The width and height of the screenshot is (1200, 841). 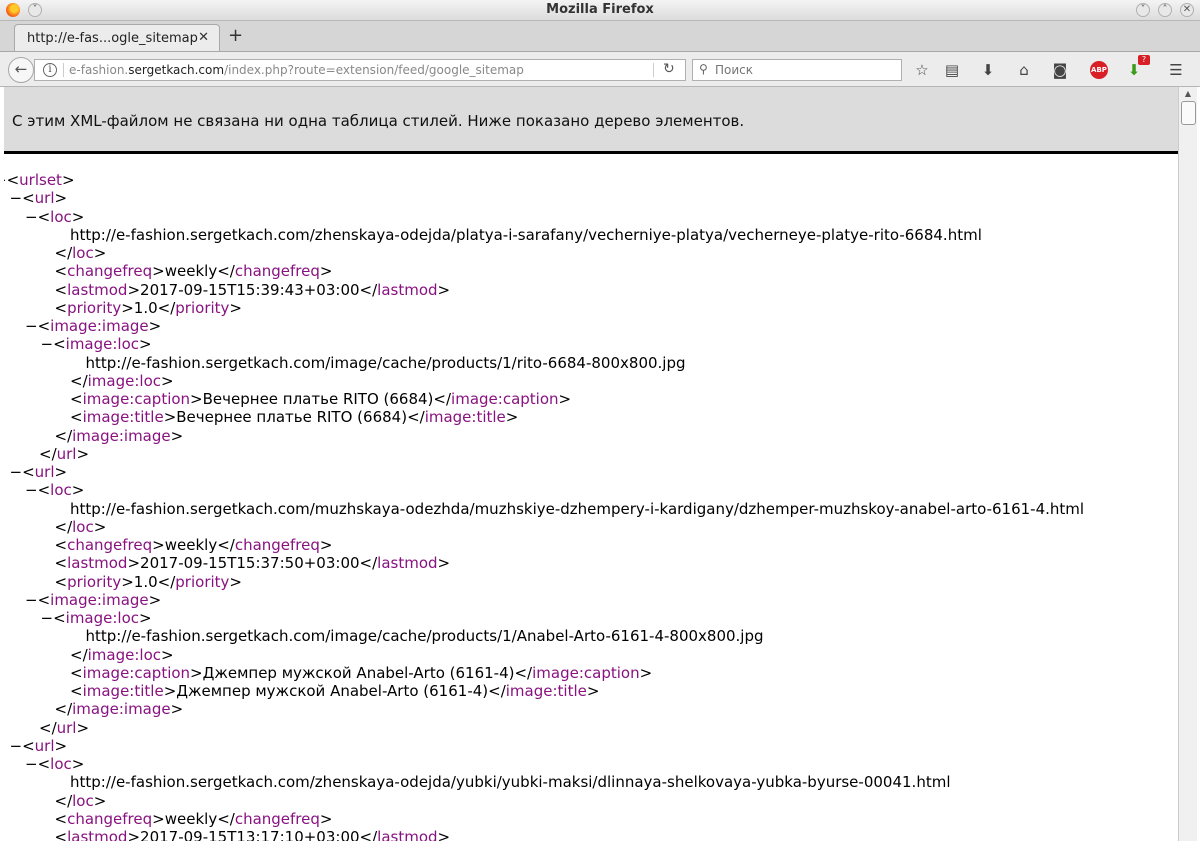 What do you see at coordinates (136, 399) in the screenshot?
I see `xml-open-tag: image:caption` at bounding box center [136, 399].